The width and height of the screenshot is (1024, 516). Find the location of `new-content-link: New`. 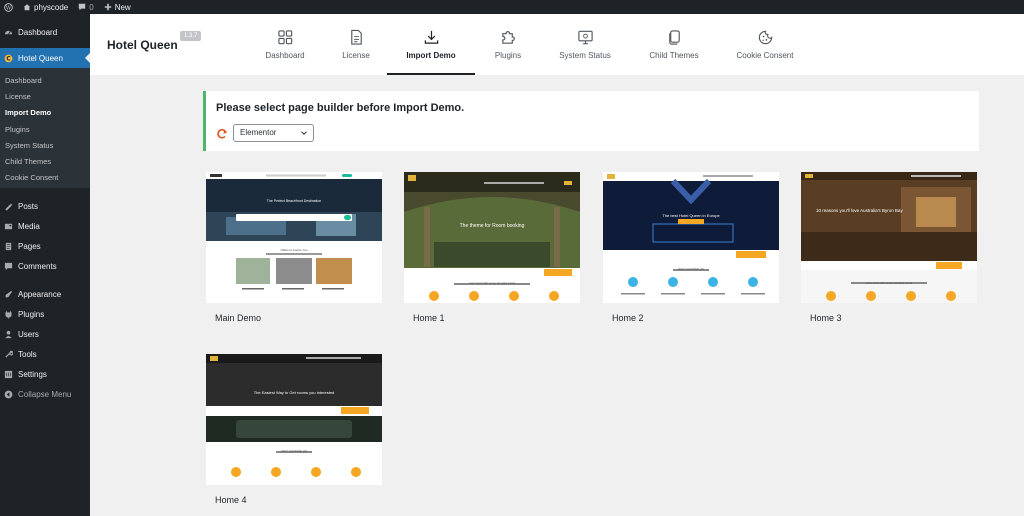

new-content-link: New is located at coordinates (117, 7).